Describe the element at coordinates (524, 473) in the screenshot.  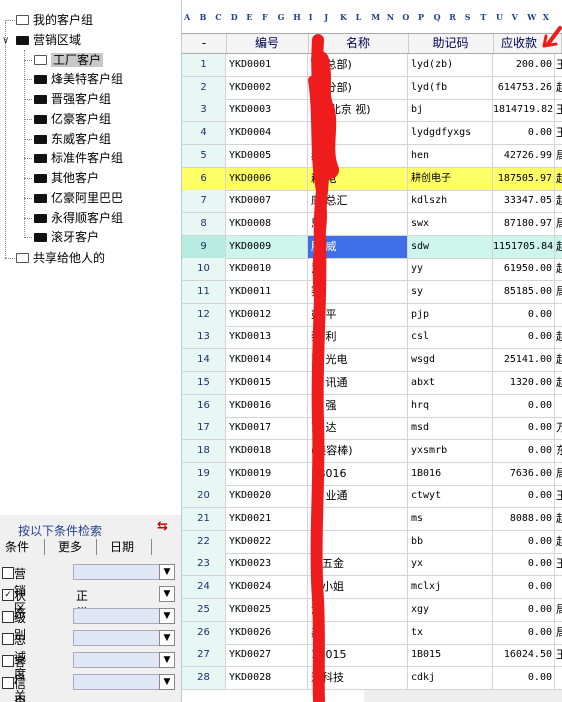
I see `cell-receivable: 7636.00` at that location.